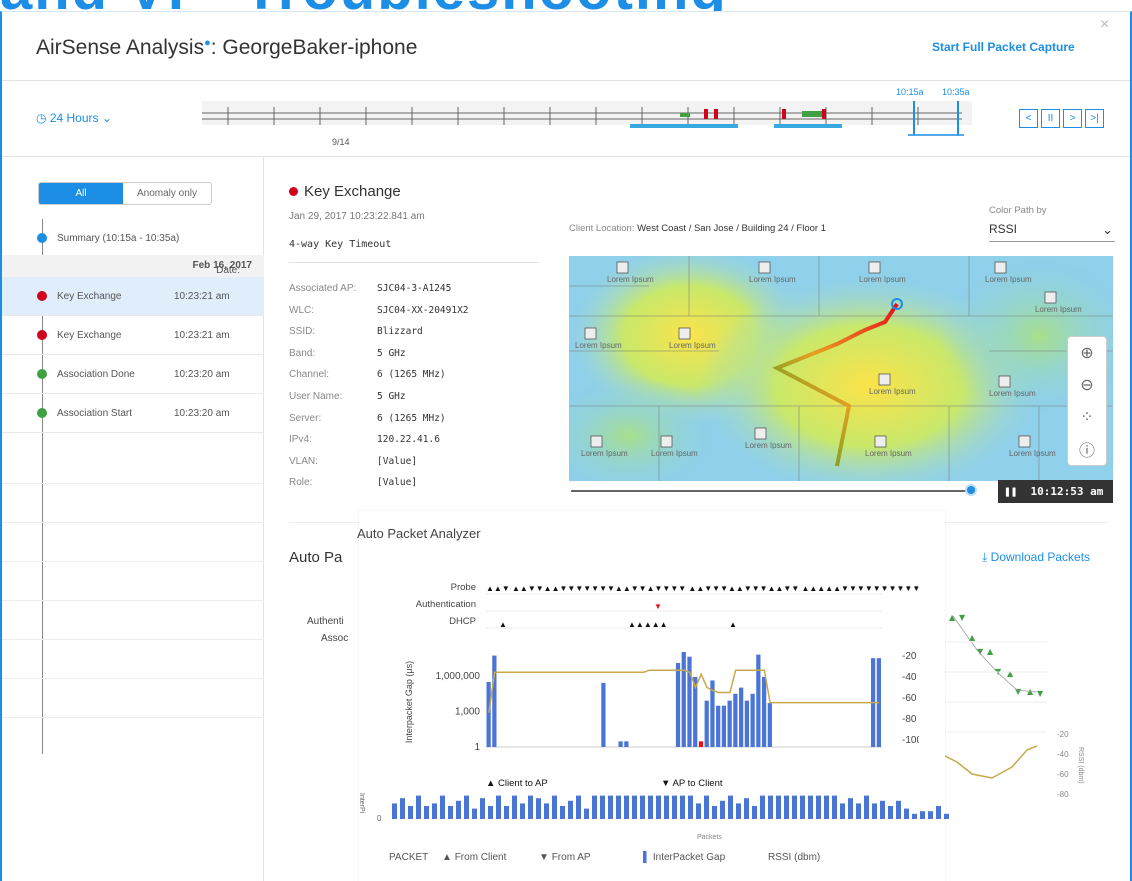 The image size is (1132, 881). Describe the element at coordinates (474, 857) in the screenshot. I see `footer-from-client: ▲ From Client` at that location.